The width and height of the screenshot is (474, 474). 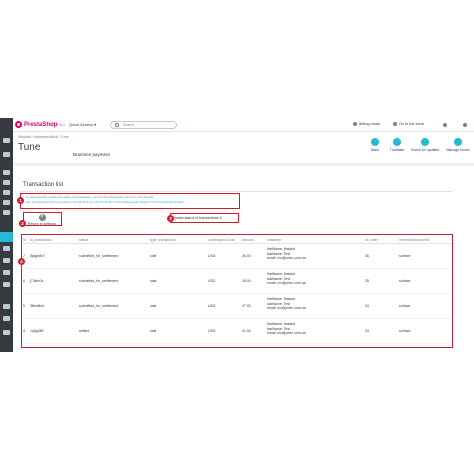 I want to click on cell-id-order: 33, so click(x=367, y=331).